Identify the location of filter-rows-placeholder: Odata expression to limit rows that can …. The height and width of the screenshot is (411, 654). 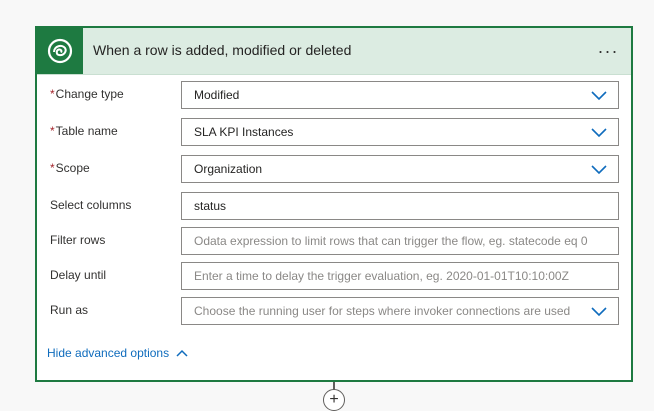
(391, 241).